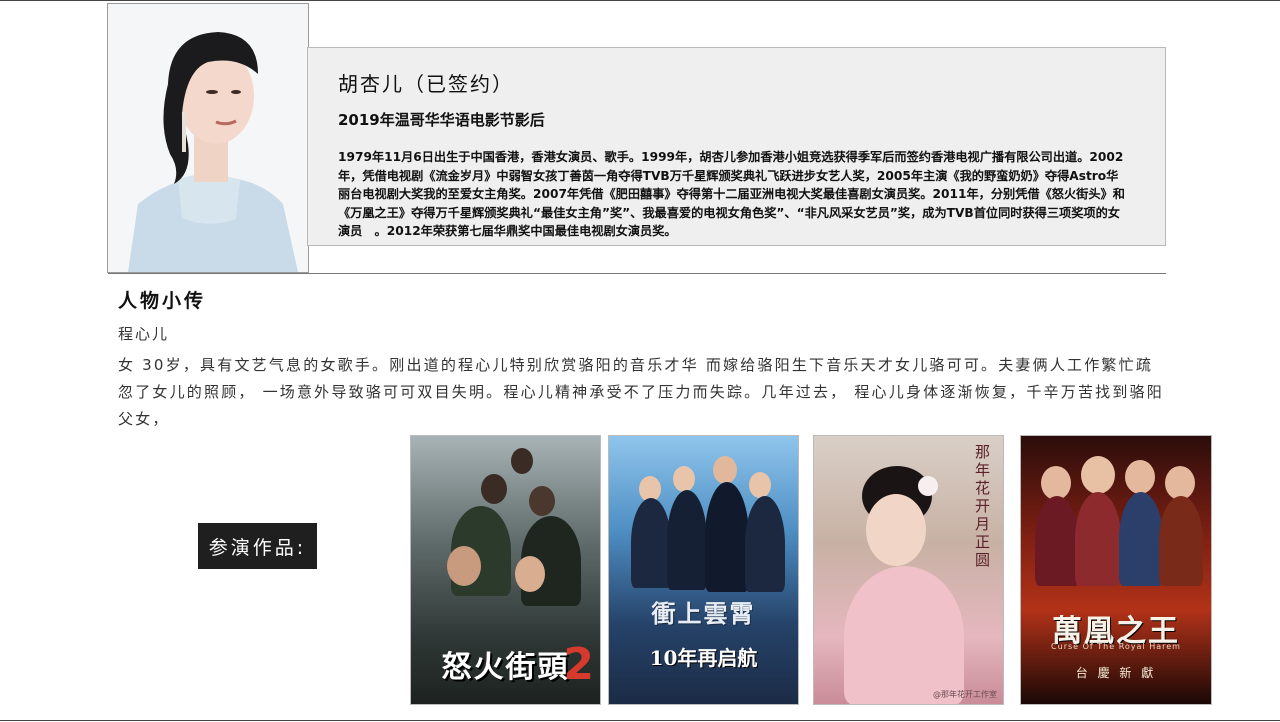  I want to click on poster-tagline: 台 慶 新 獻, so click(1116, 673).